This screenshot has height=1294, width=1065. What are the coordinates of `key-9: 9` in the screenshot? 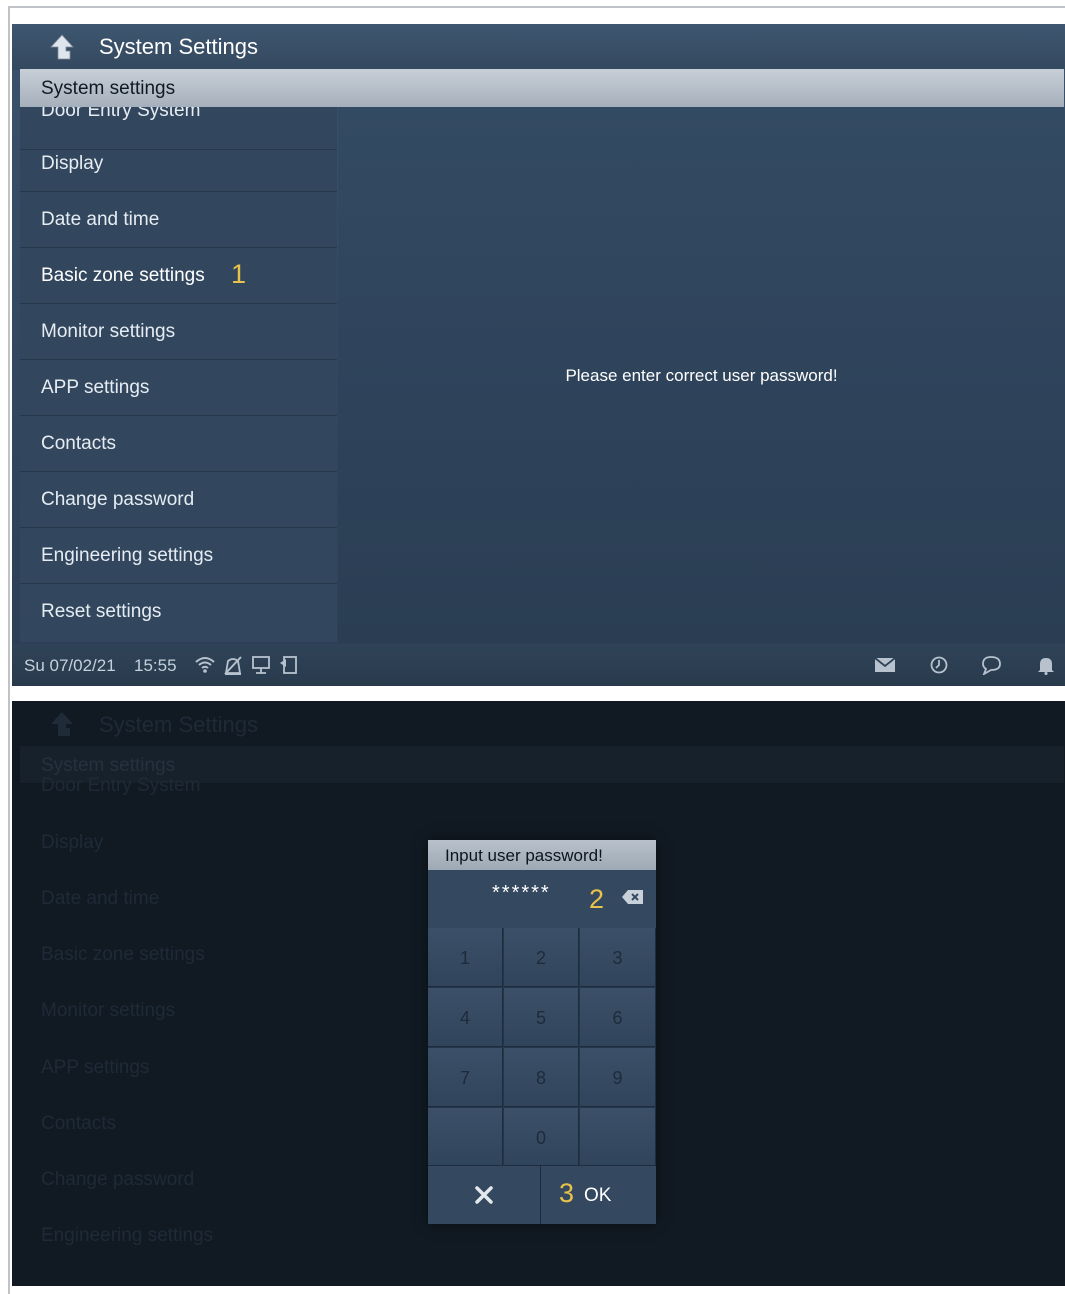 It's located at (618, 1077).